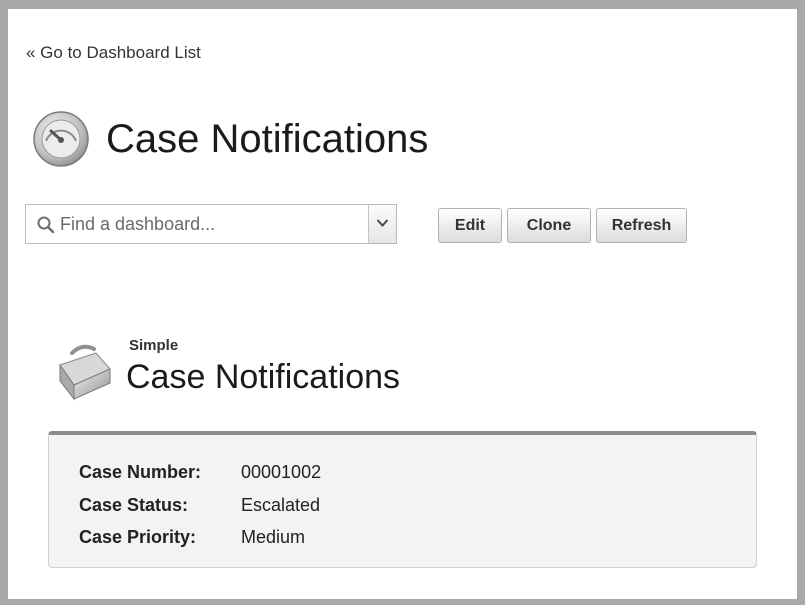 The height and width of the screenshot is (605, 805). Describe the element at coordinates (113, 53) in the screenshot. I see `back-to-dashboard-list-link: « Go to Dashboard List` at that location.